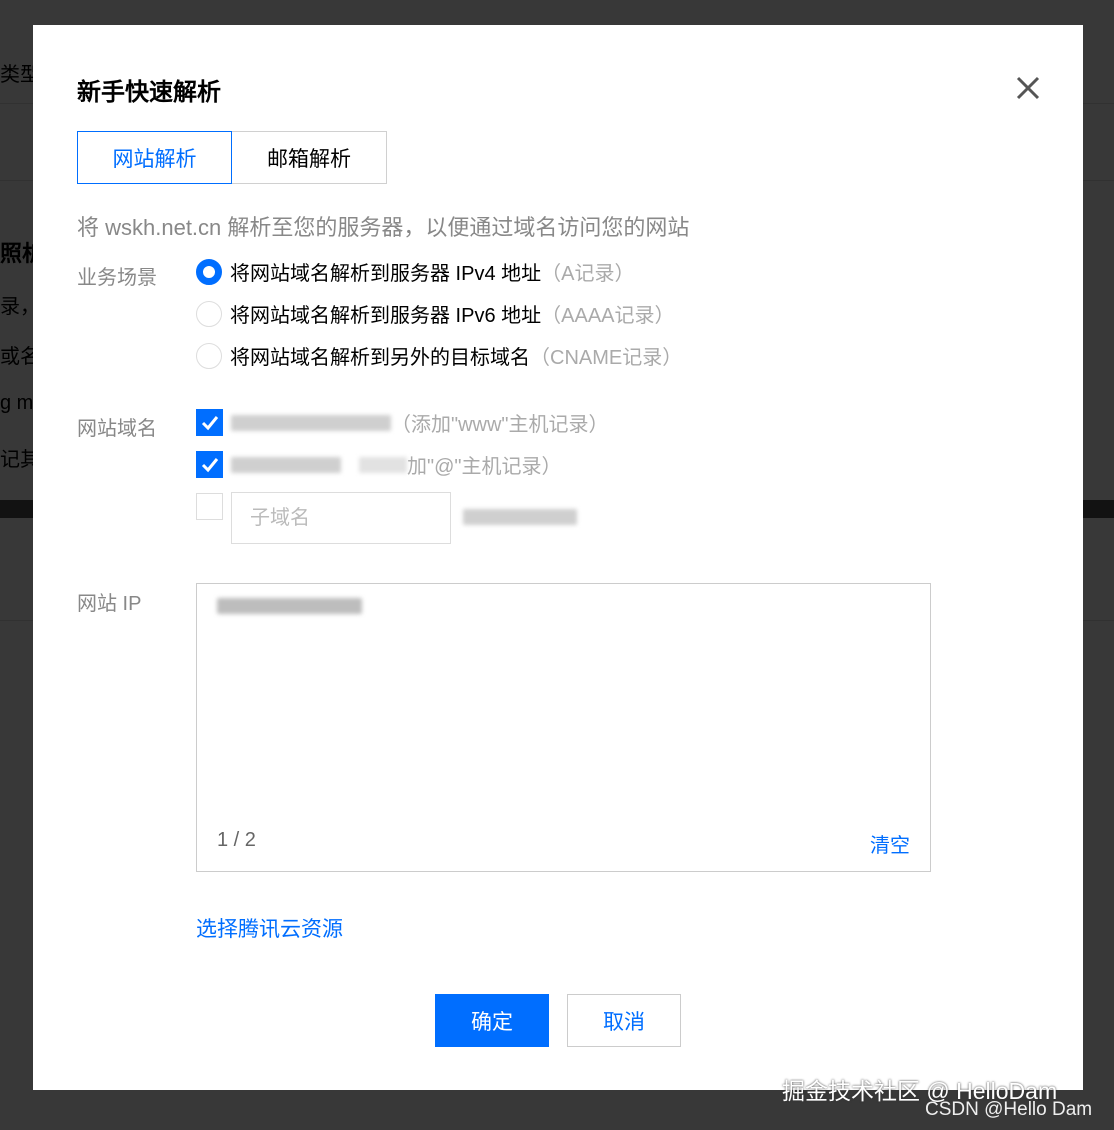 Image resolution: width=1114 pixels, height=1130 pixels. I want to click on scenario-option-ipv4: 将网站域名解析到服务器 IPv4 地址 （A记录）, so click(415, 271).